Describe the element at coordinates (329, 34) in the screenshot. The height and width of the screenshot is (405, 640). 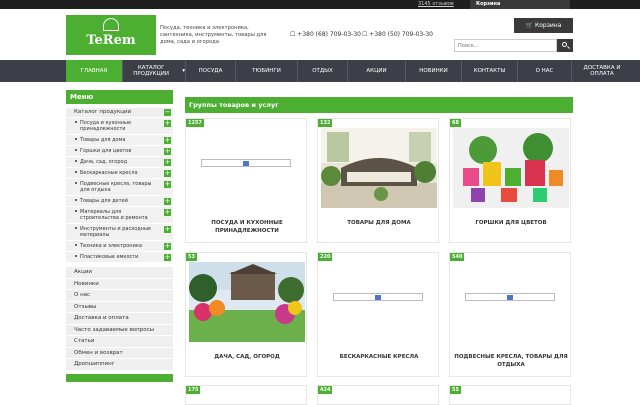
I see `phone-1-number: +380 (68) 709-03-30` at that location.